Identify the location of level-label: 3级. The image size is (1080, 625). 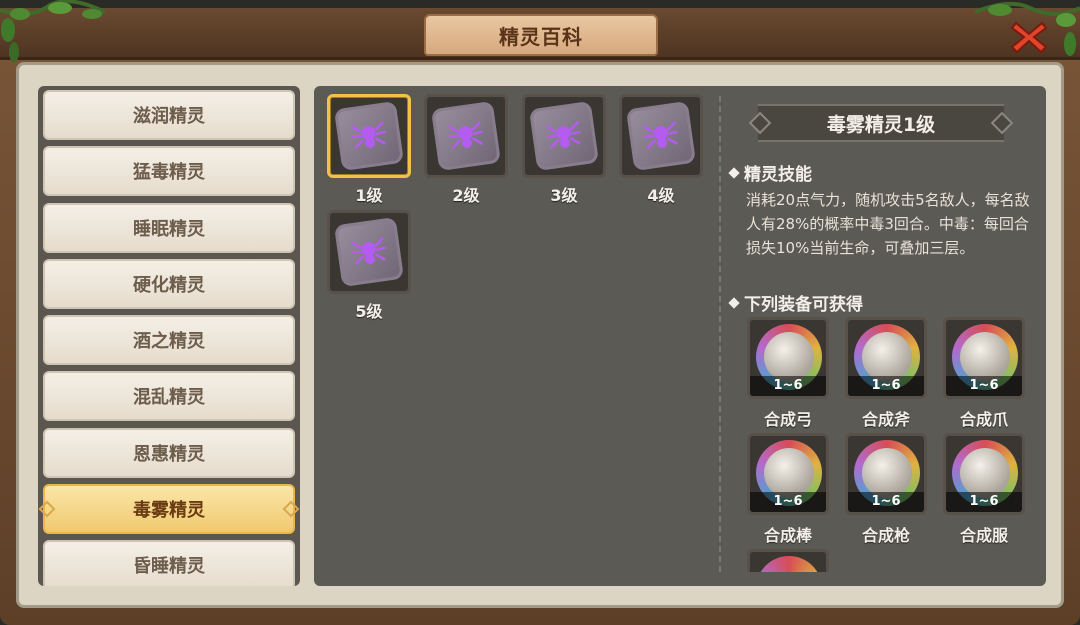
(564, 195).